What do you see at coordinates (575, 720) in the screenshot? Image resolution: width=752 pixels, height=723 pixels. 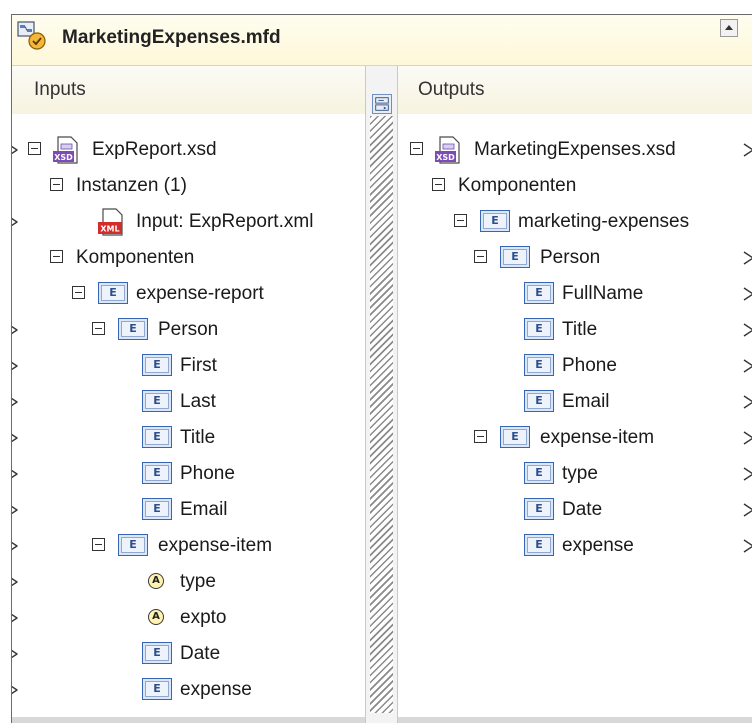 I see `outputs-scrollbar` at bounding box center [575, 720].